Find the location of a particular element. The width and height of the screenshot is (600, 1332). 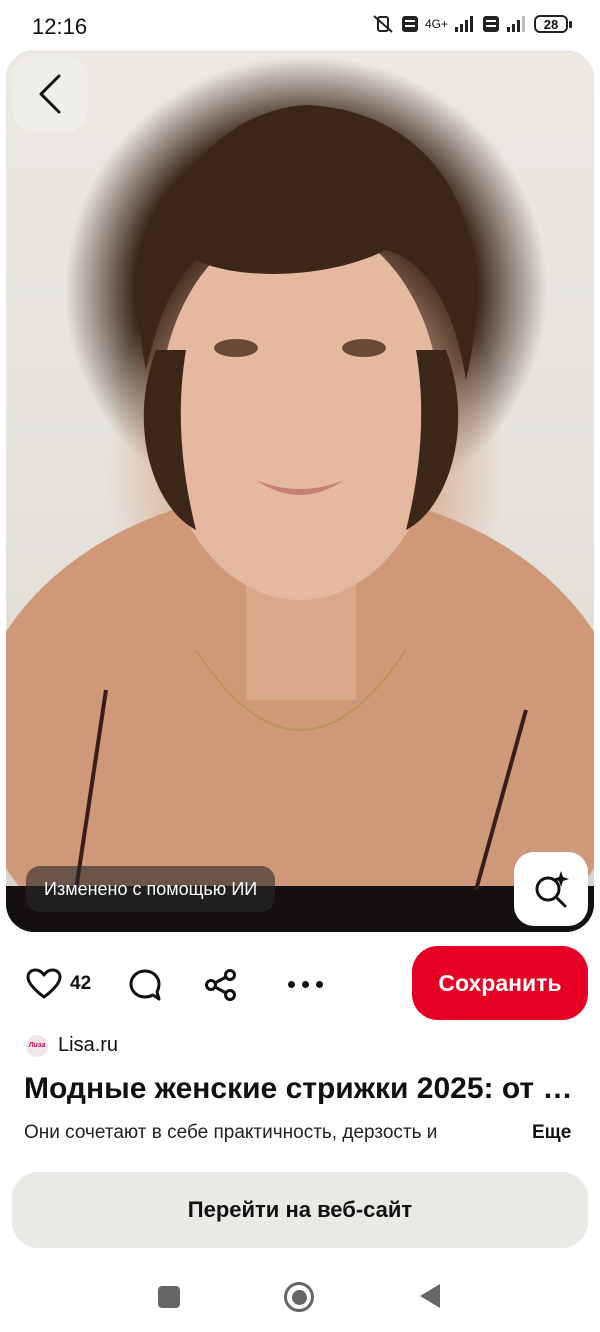

back-nav-button is located at coordinates (430, 1296).